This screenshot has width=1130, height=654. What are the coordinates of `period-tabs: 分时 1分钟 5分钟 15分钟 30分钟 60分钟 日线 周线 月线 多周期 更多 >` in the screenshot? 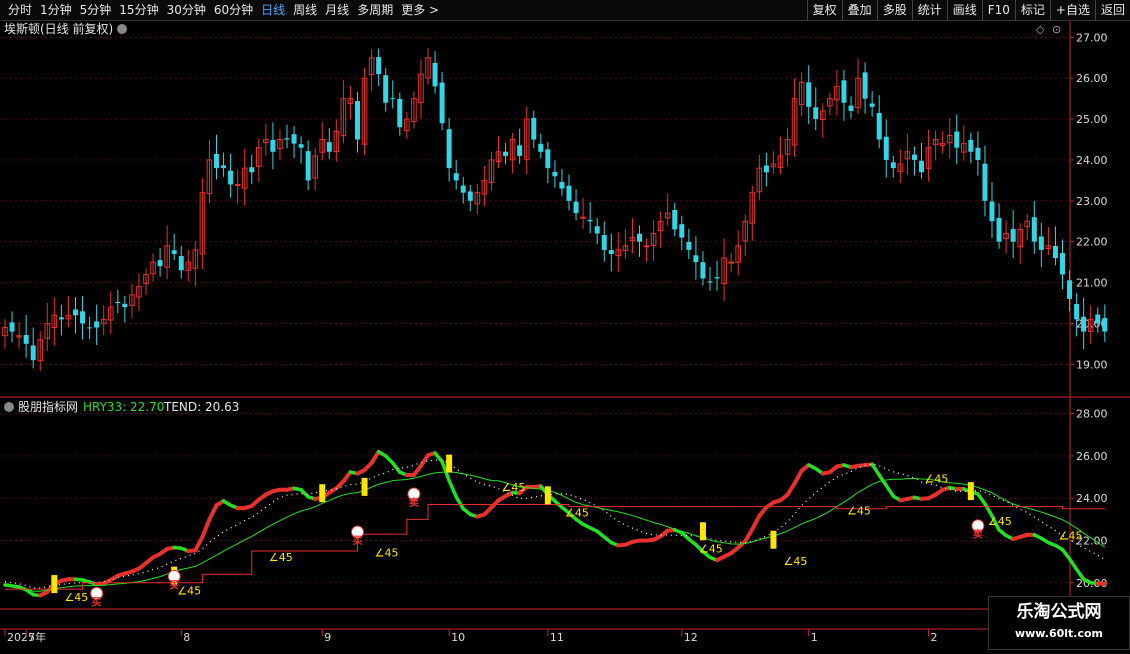 It's located at (223, 10).